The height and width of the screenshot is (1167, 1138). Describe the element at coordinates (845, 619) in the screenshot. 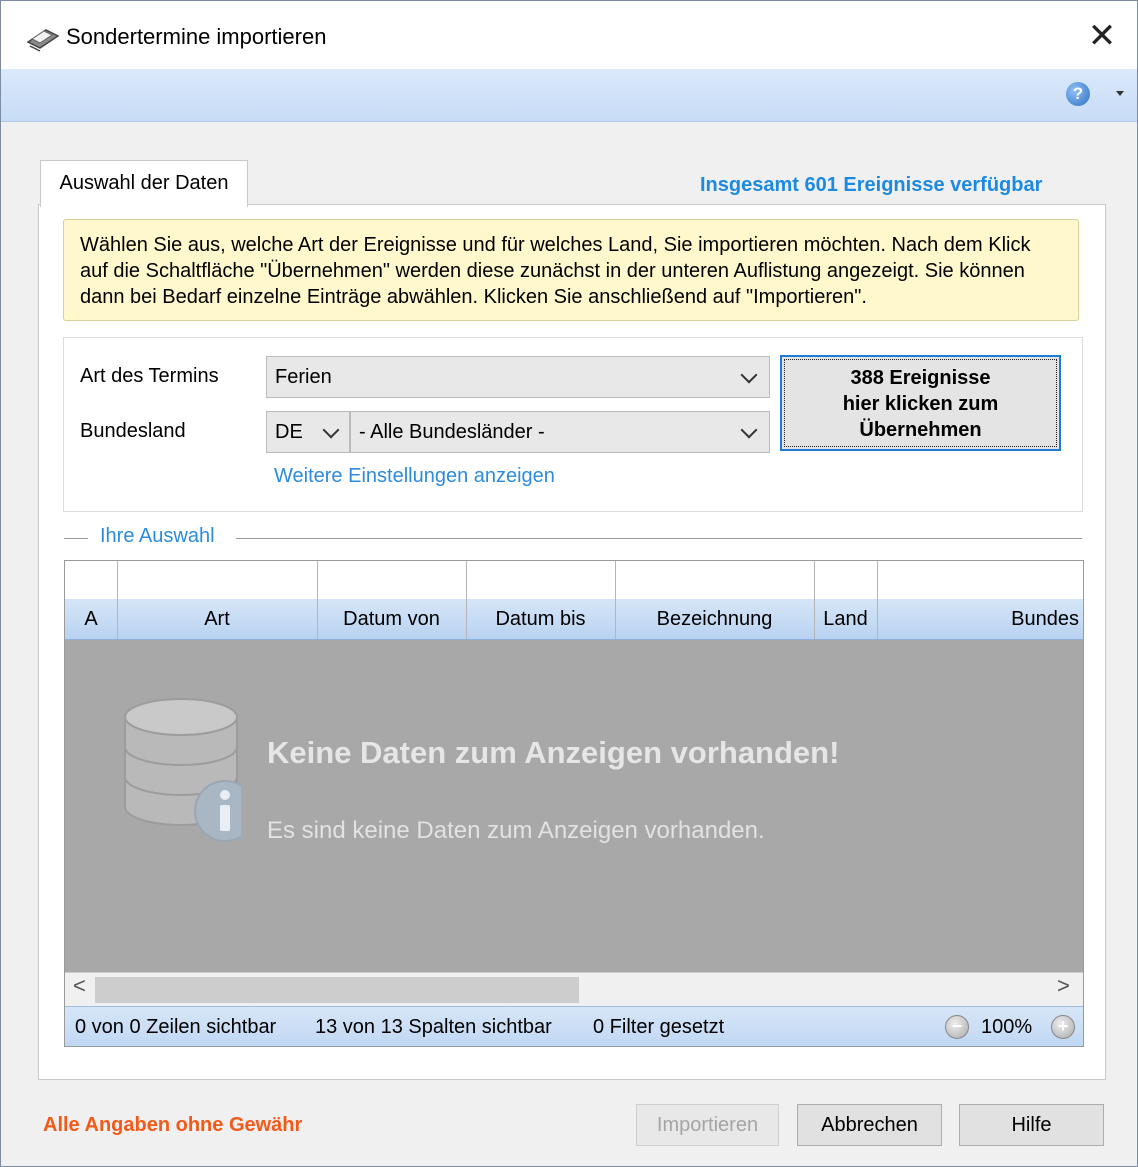

I see `column-header-land: Land` at that location.